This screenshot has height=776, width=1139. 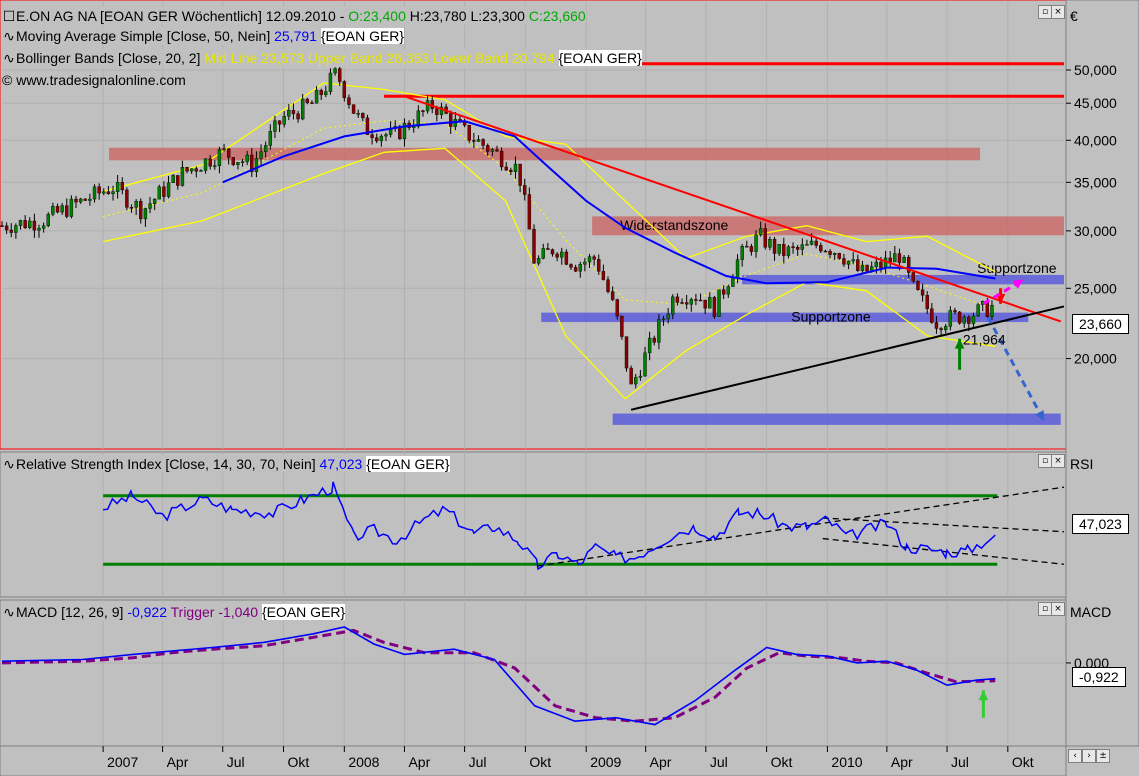 What do you see at coordinates (1103, 756) in the screenshot?
I see `zoom-icon: ±` at bounding box center [1103, 756].